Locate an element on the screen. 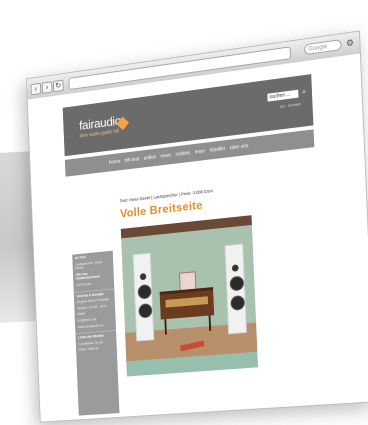 This screenshot has height=425, width=368. nav-item-artikel: artikel is located at coordinates (150, 157).